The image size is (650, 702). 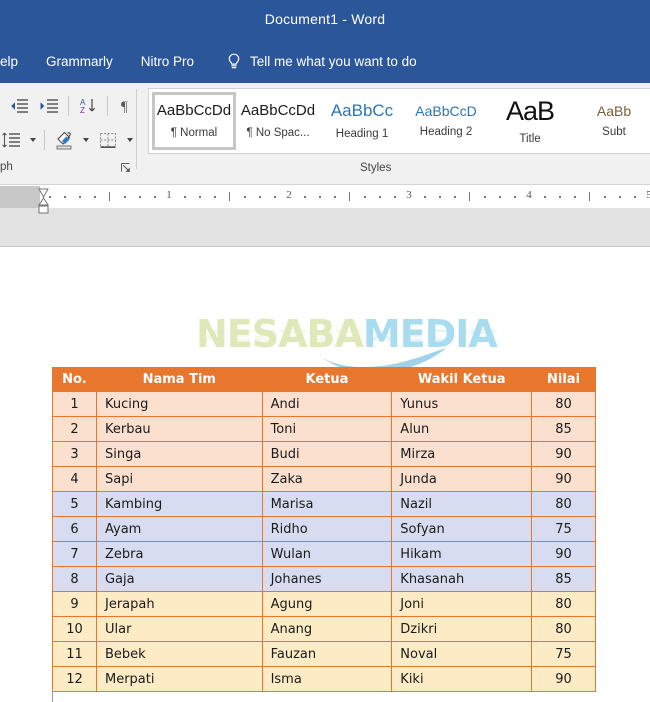 What do you see at coordinates (462, 554) in the screenshot?
I see `cell-wakil: Hikam` at bounding box center [462, 554].